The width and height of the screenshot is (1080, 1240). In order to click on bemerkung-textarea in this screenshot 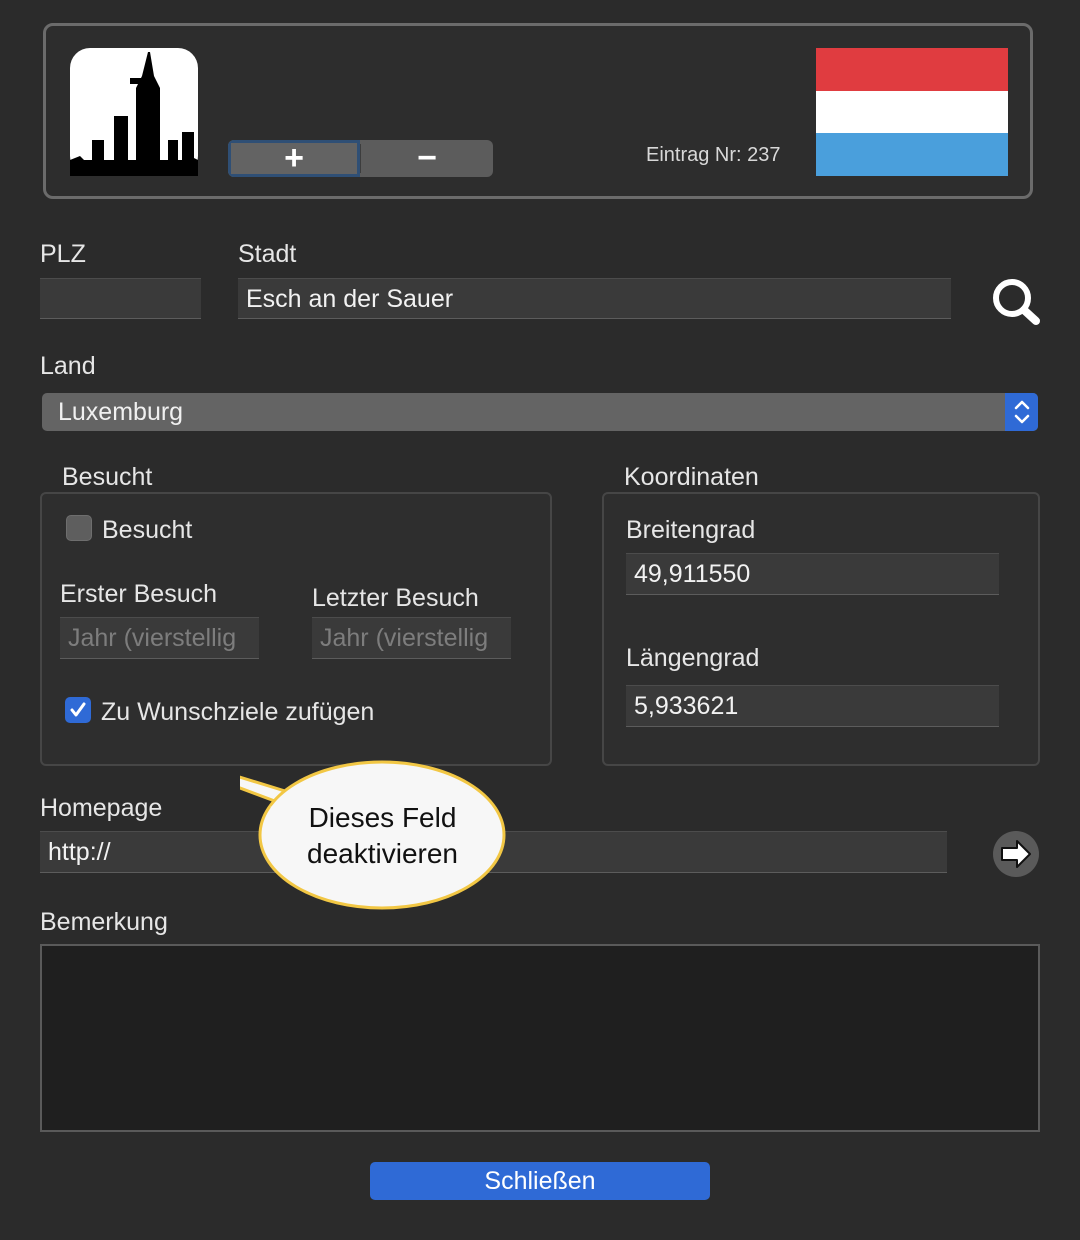, I will do `click(540, 1038)`.